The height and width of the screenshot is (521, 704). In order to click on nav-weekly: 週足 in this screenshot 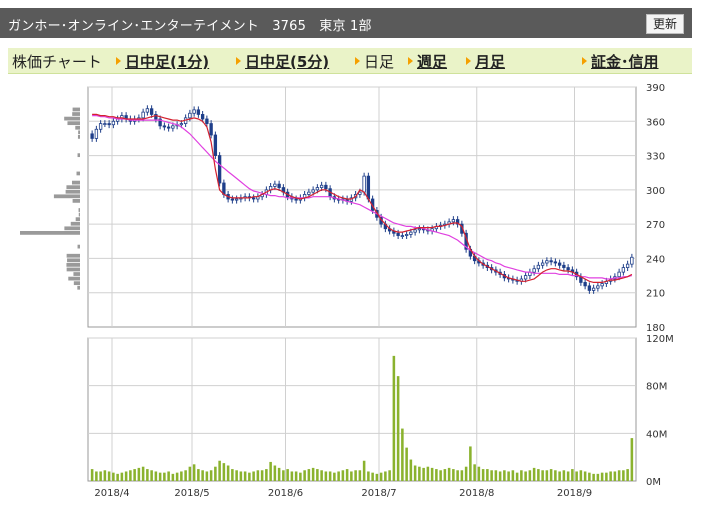, I will do `click(427, 61)`.